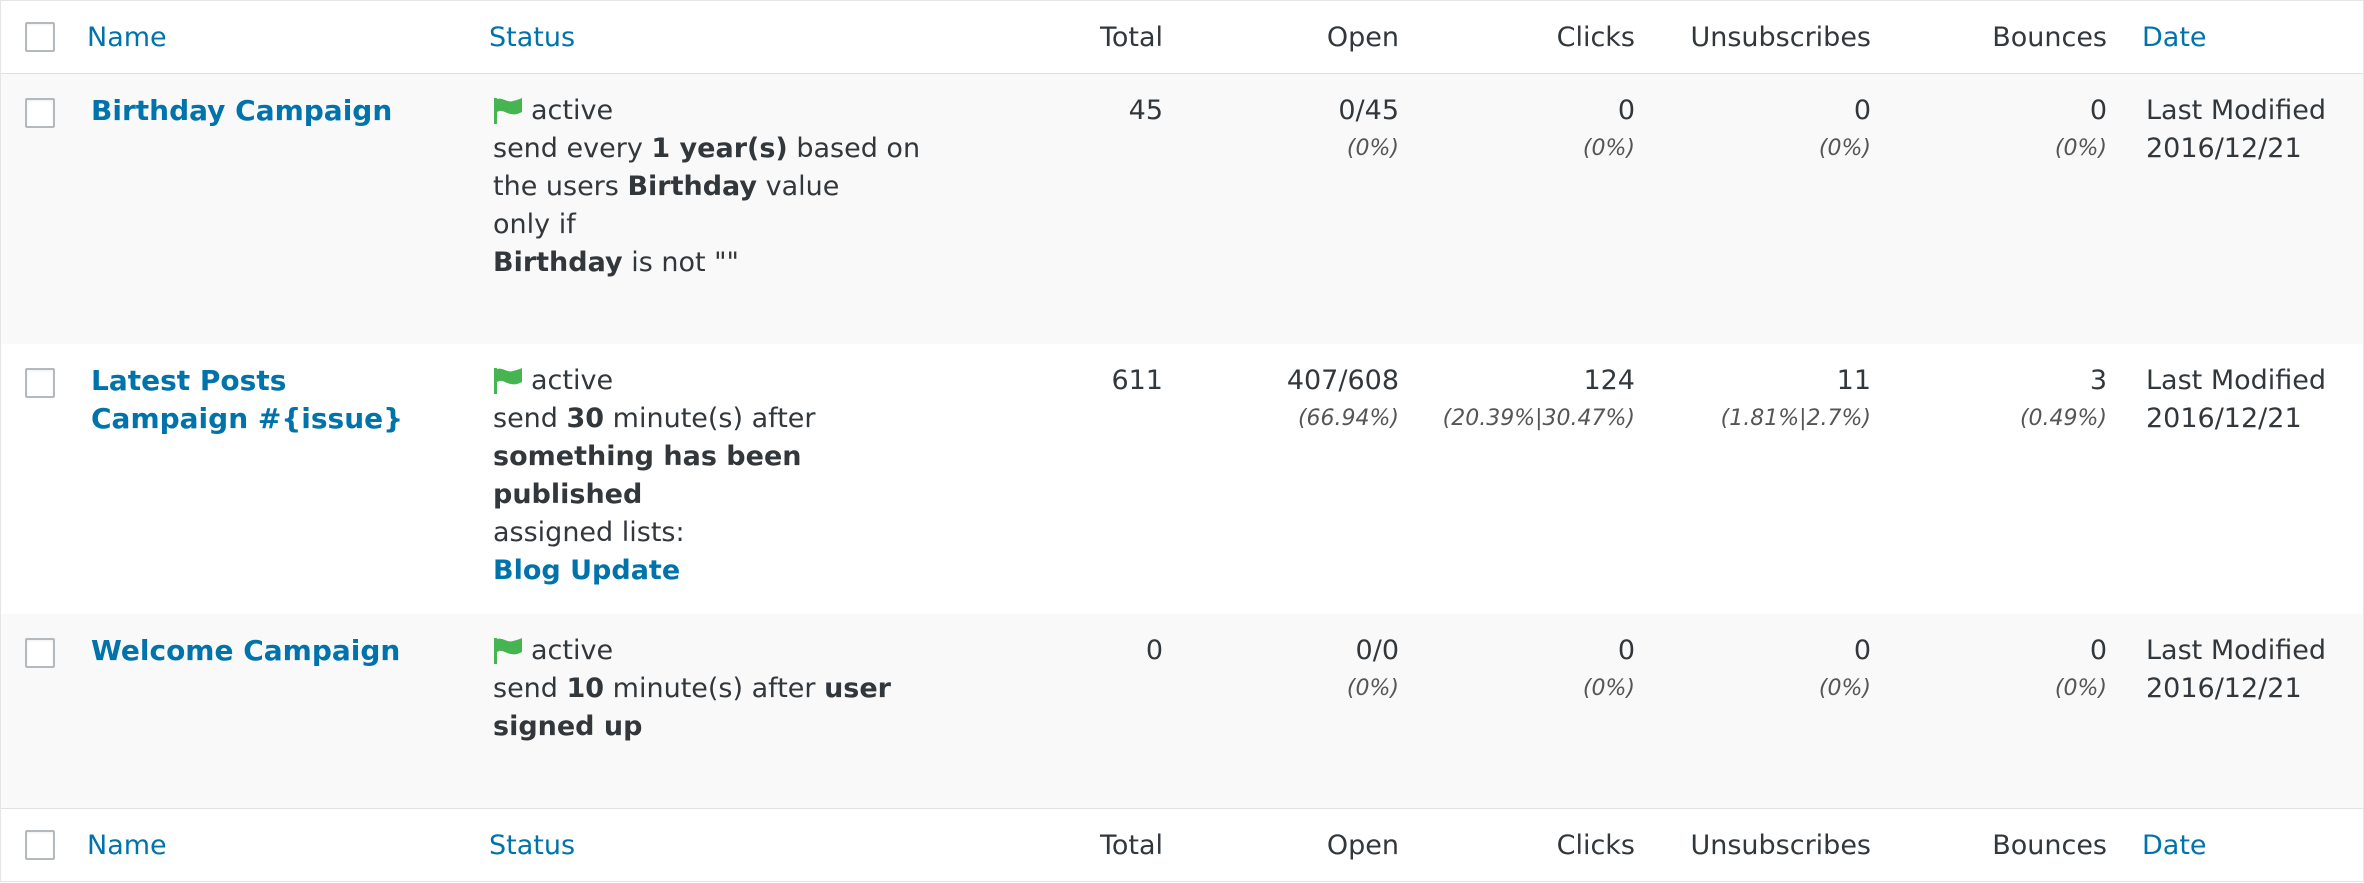  I want to click on campaign-condition: Birthday is not "", so click(616, 262).